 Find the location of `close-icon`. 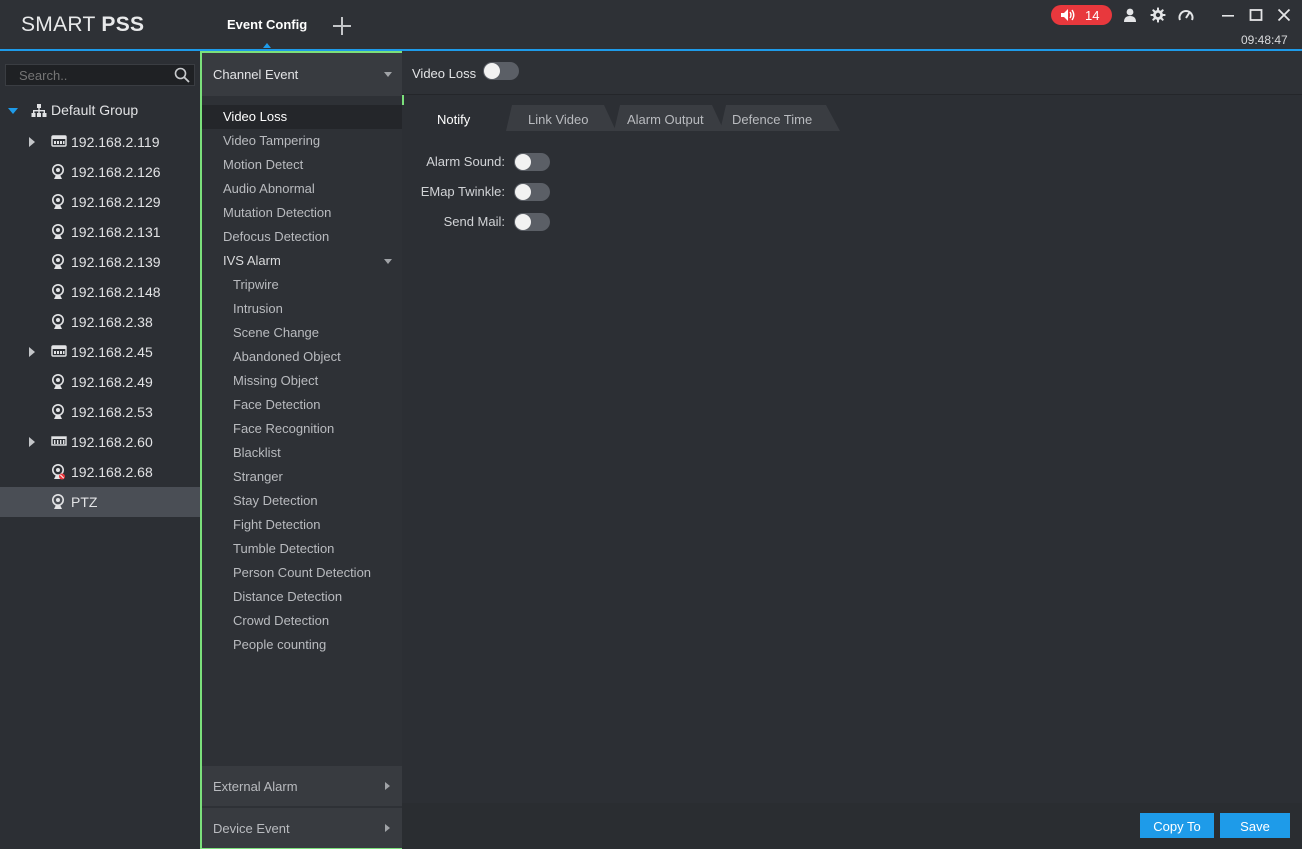

close-icon is located at coordinates (1284, 15).